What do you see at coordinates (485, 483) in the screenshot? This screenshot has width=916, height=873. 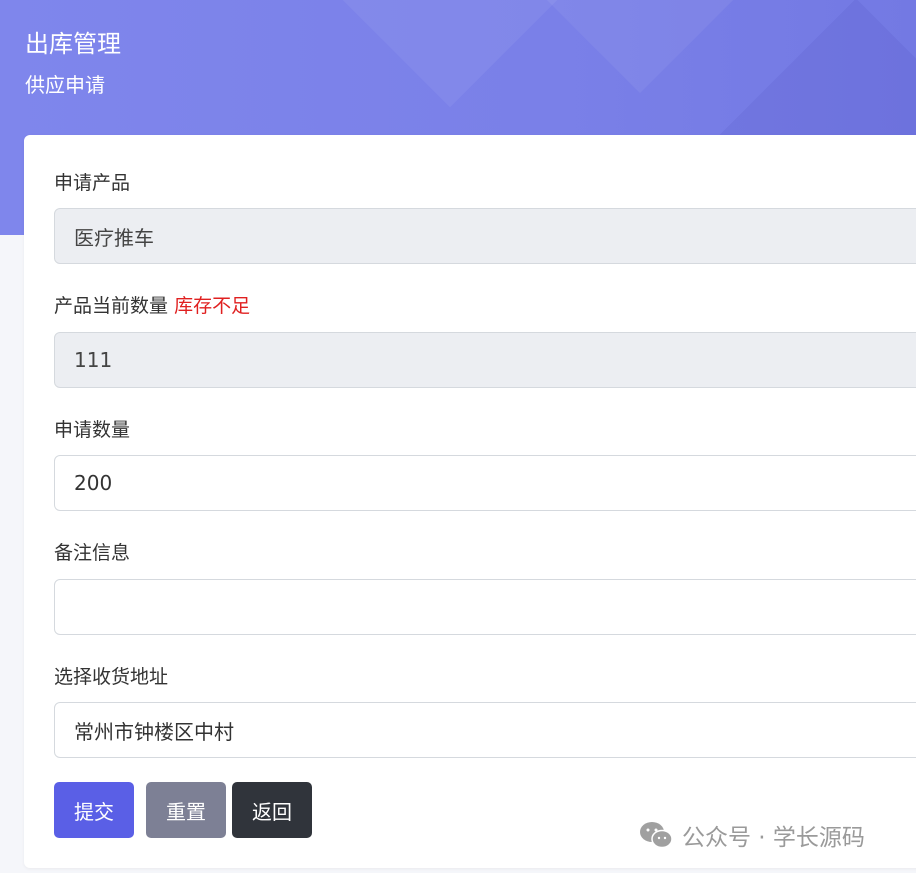 I see `quantity-field: 200` at bounding box center [485, 483].